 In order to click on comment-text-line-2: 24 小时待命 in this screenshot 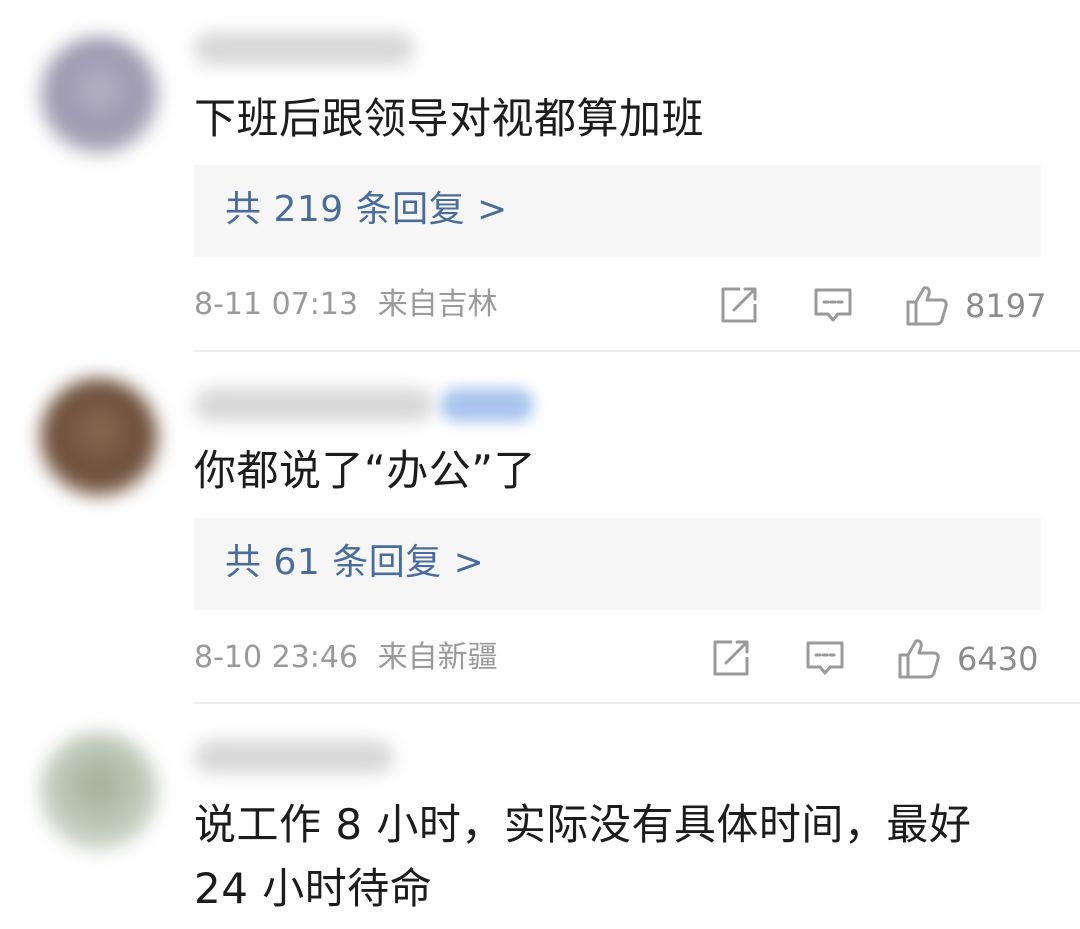, I will do `click(313, 888)`.